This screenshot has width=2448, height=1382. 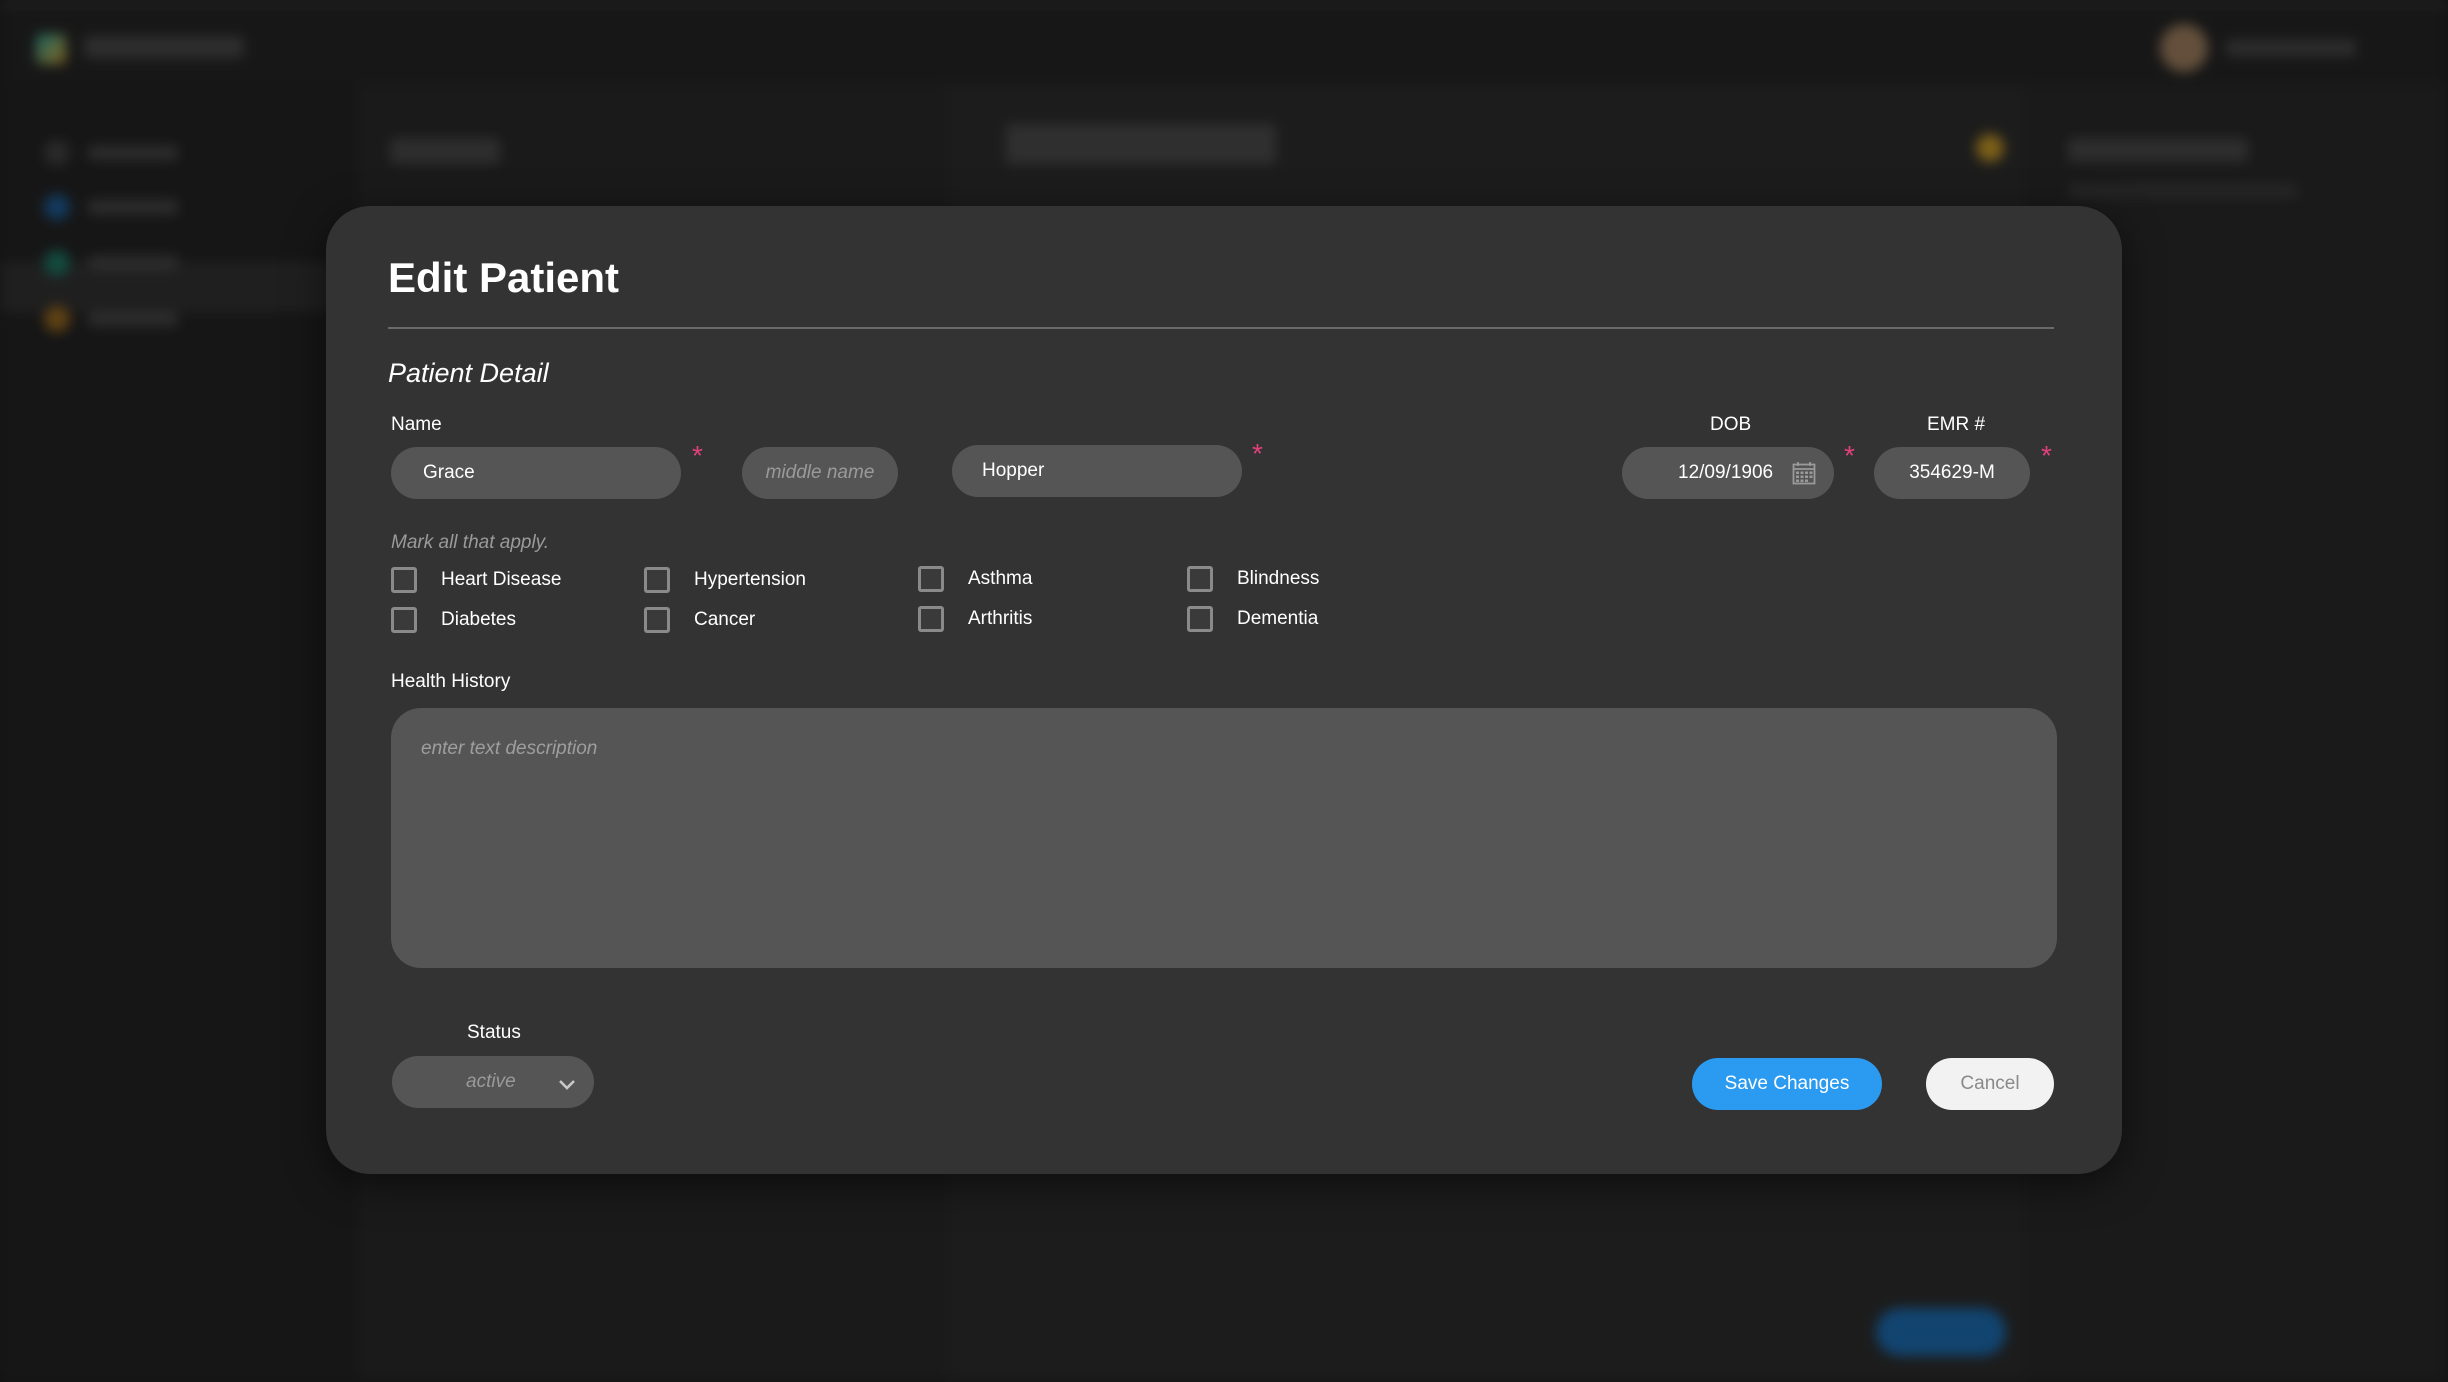 I want to click on checkbox-hypertension: Hypertension, so click(x=725, y=580).